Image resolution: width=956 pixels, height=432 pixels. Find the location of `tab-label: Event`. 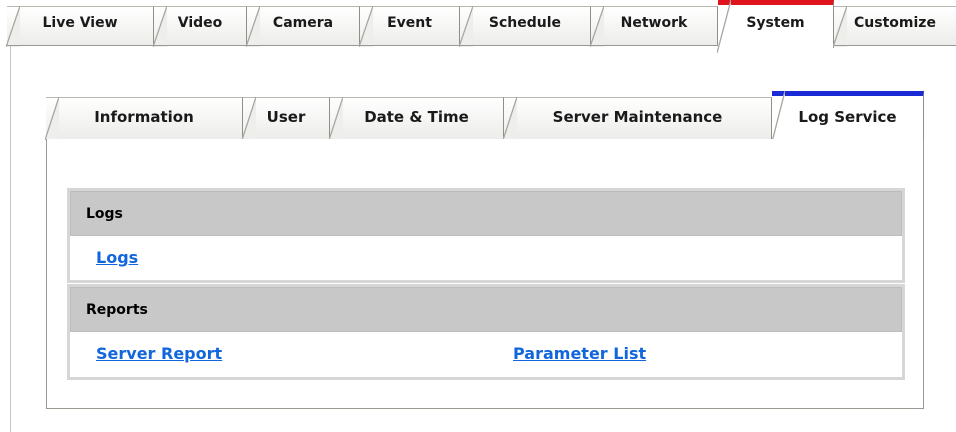

tab-label: Event is located at coordinates (409, 22).